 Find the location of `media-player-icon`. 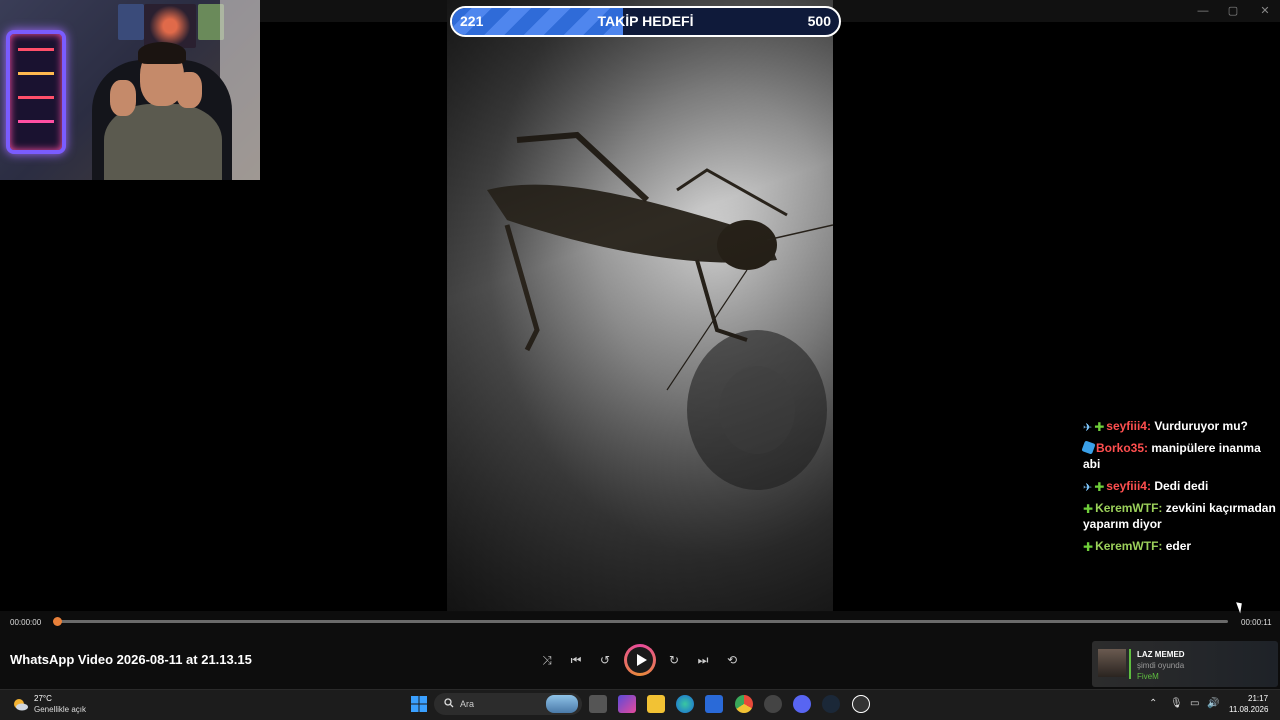

media-player-icon is located at coordinates (861, 704).